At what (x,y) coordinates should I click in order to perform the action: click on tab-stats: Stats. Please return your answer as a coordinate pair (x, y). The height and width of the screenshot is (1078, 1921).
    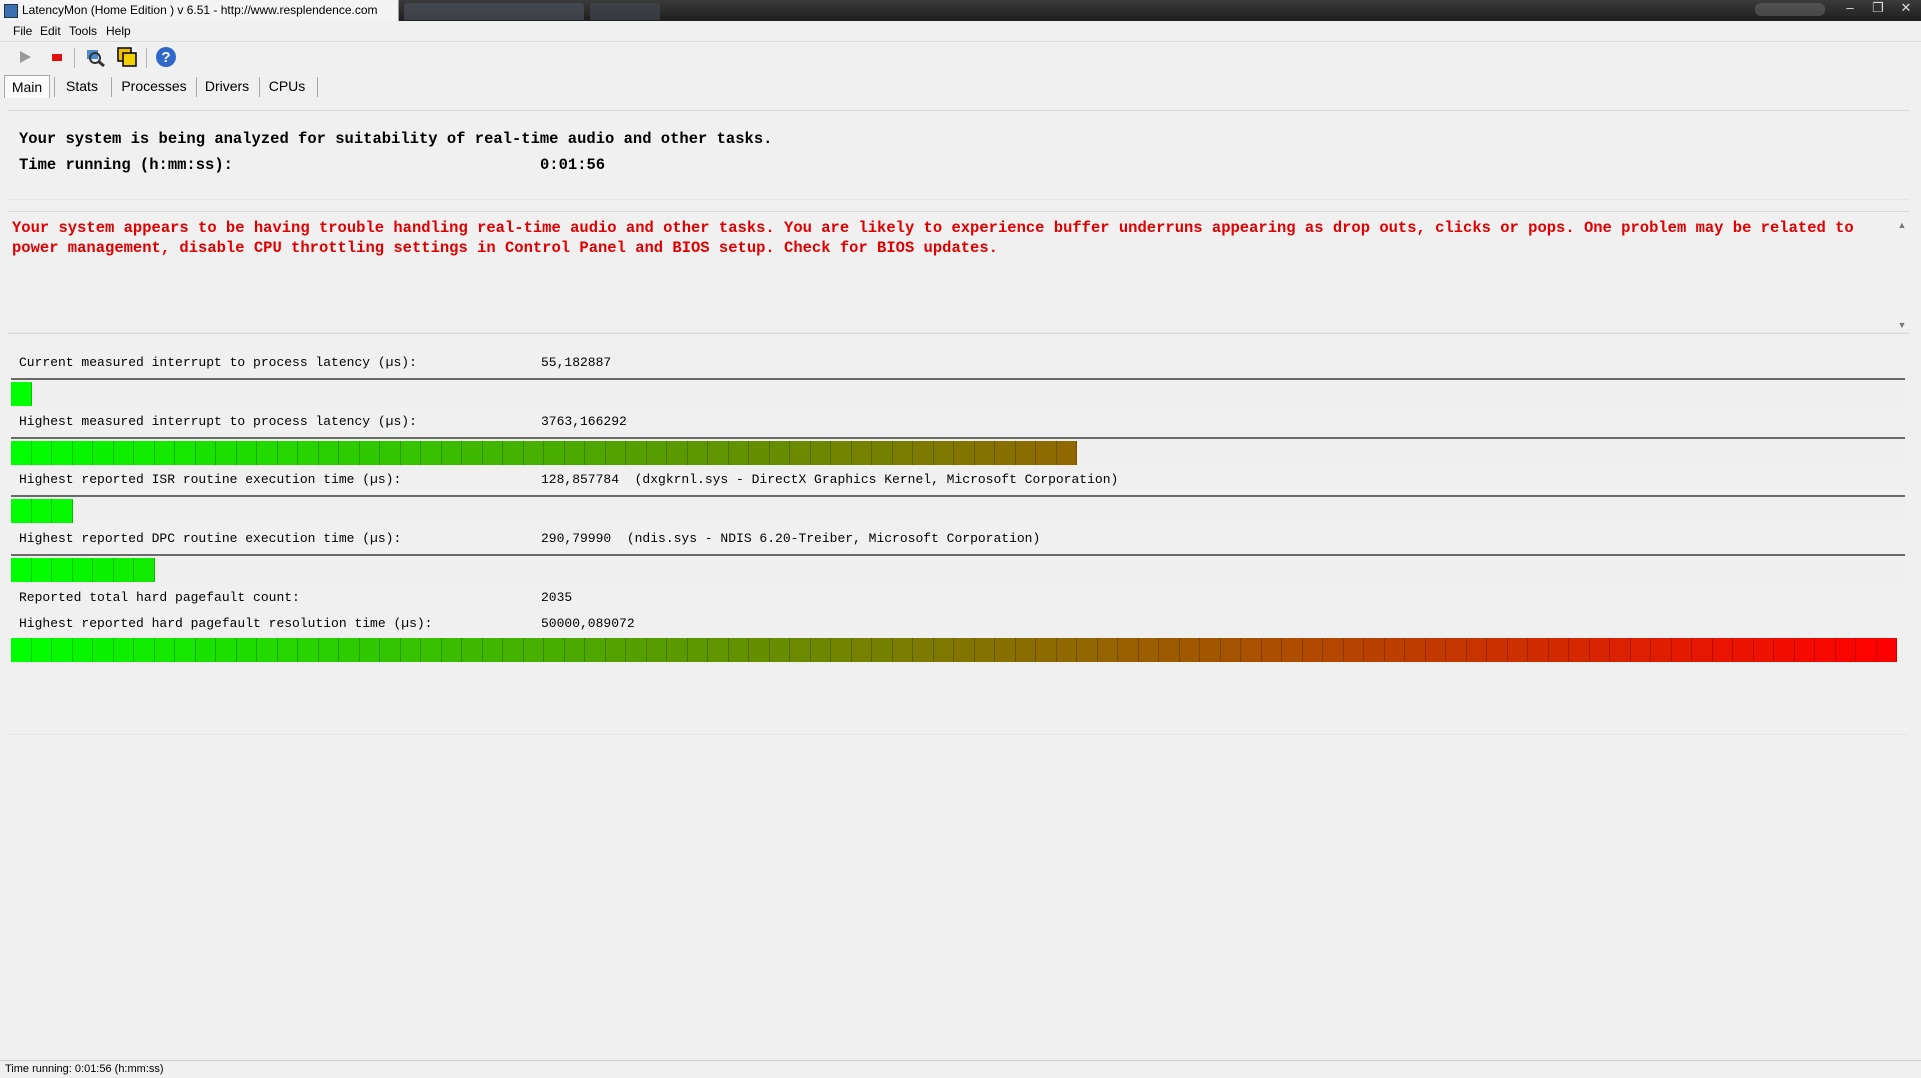
    Looking at the image, I should click on (82, 86).